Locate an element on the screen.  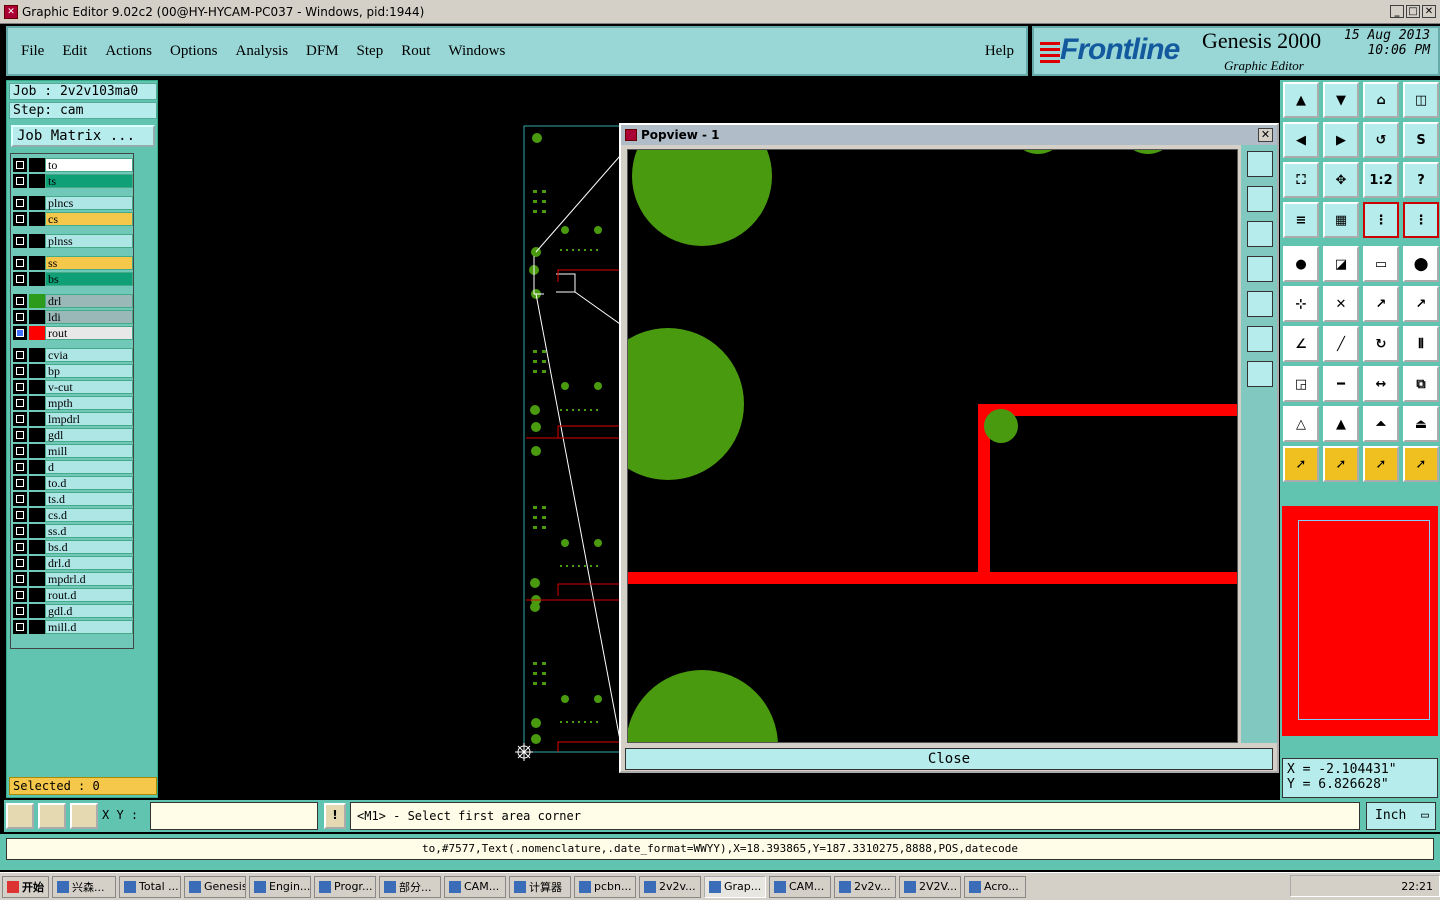
menu-actions: Actions is located at coordinates (128, 51).